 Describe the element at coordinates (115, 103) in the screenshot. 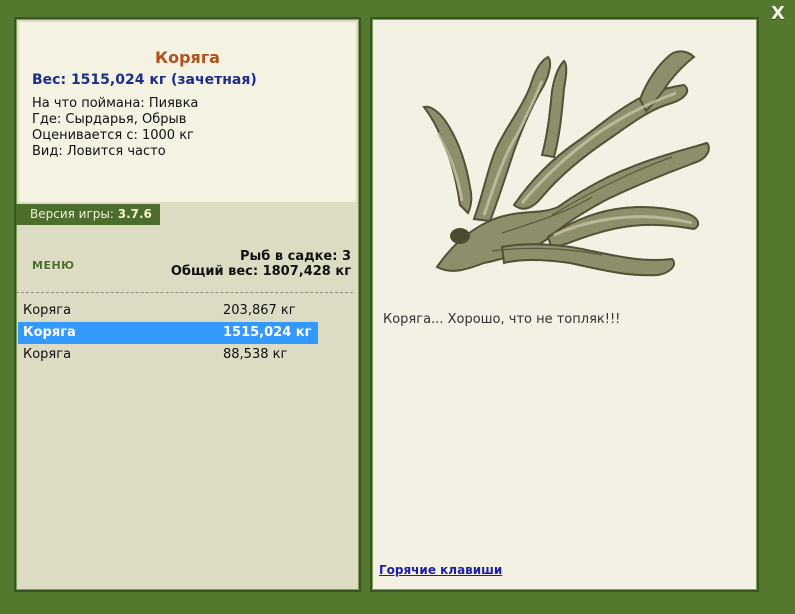

I see `caught-on-line: На что поймана: Пиявка` at that location.